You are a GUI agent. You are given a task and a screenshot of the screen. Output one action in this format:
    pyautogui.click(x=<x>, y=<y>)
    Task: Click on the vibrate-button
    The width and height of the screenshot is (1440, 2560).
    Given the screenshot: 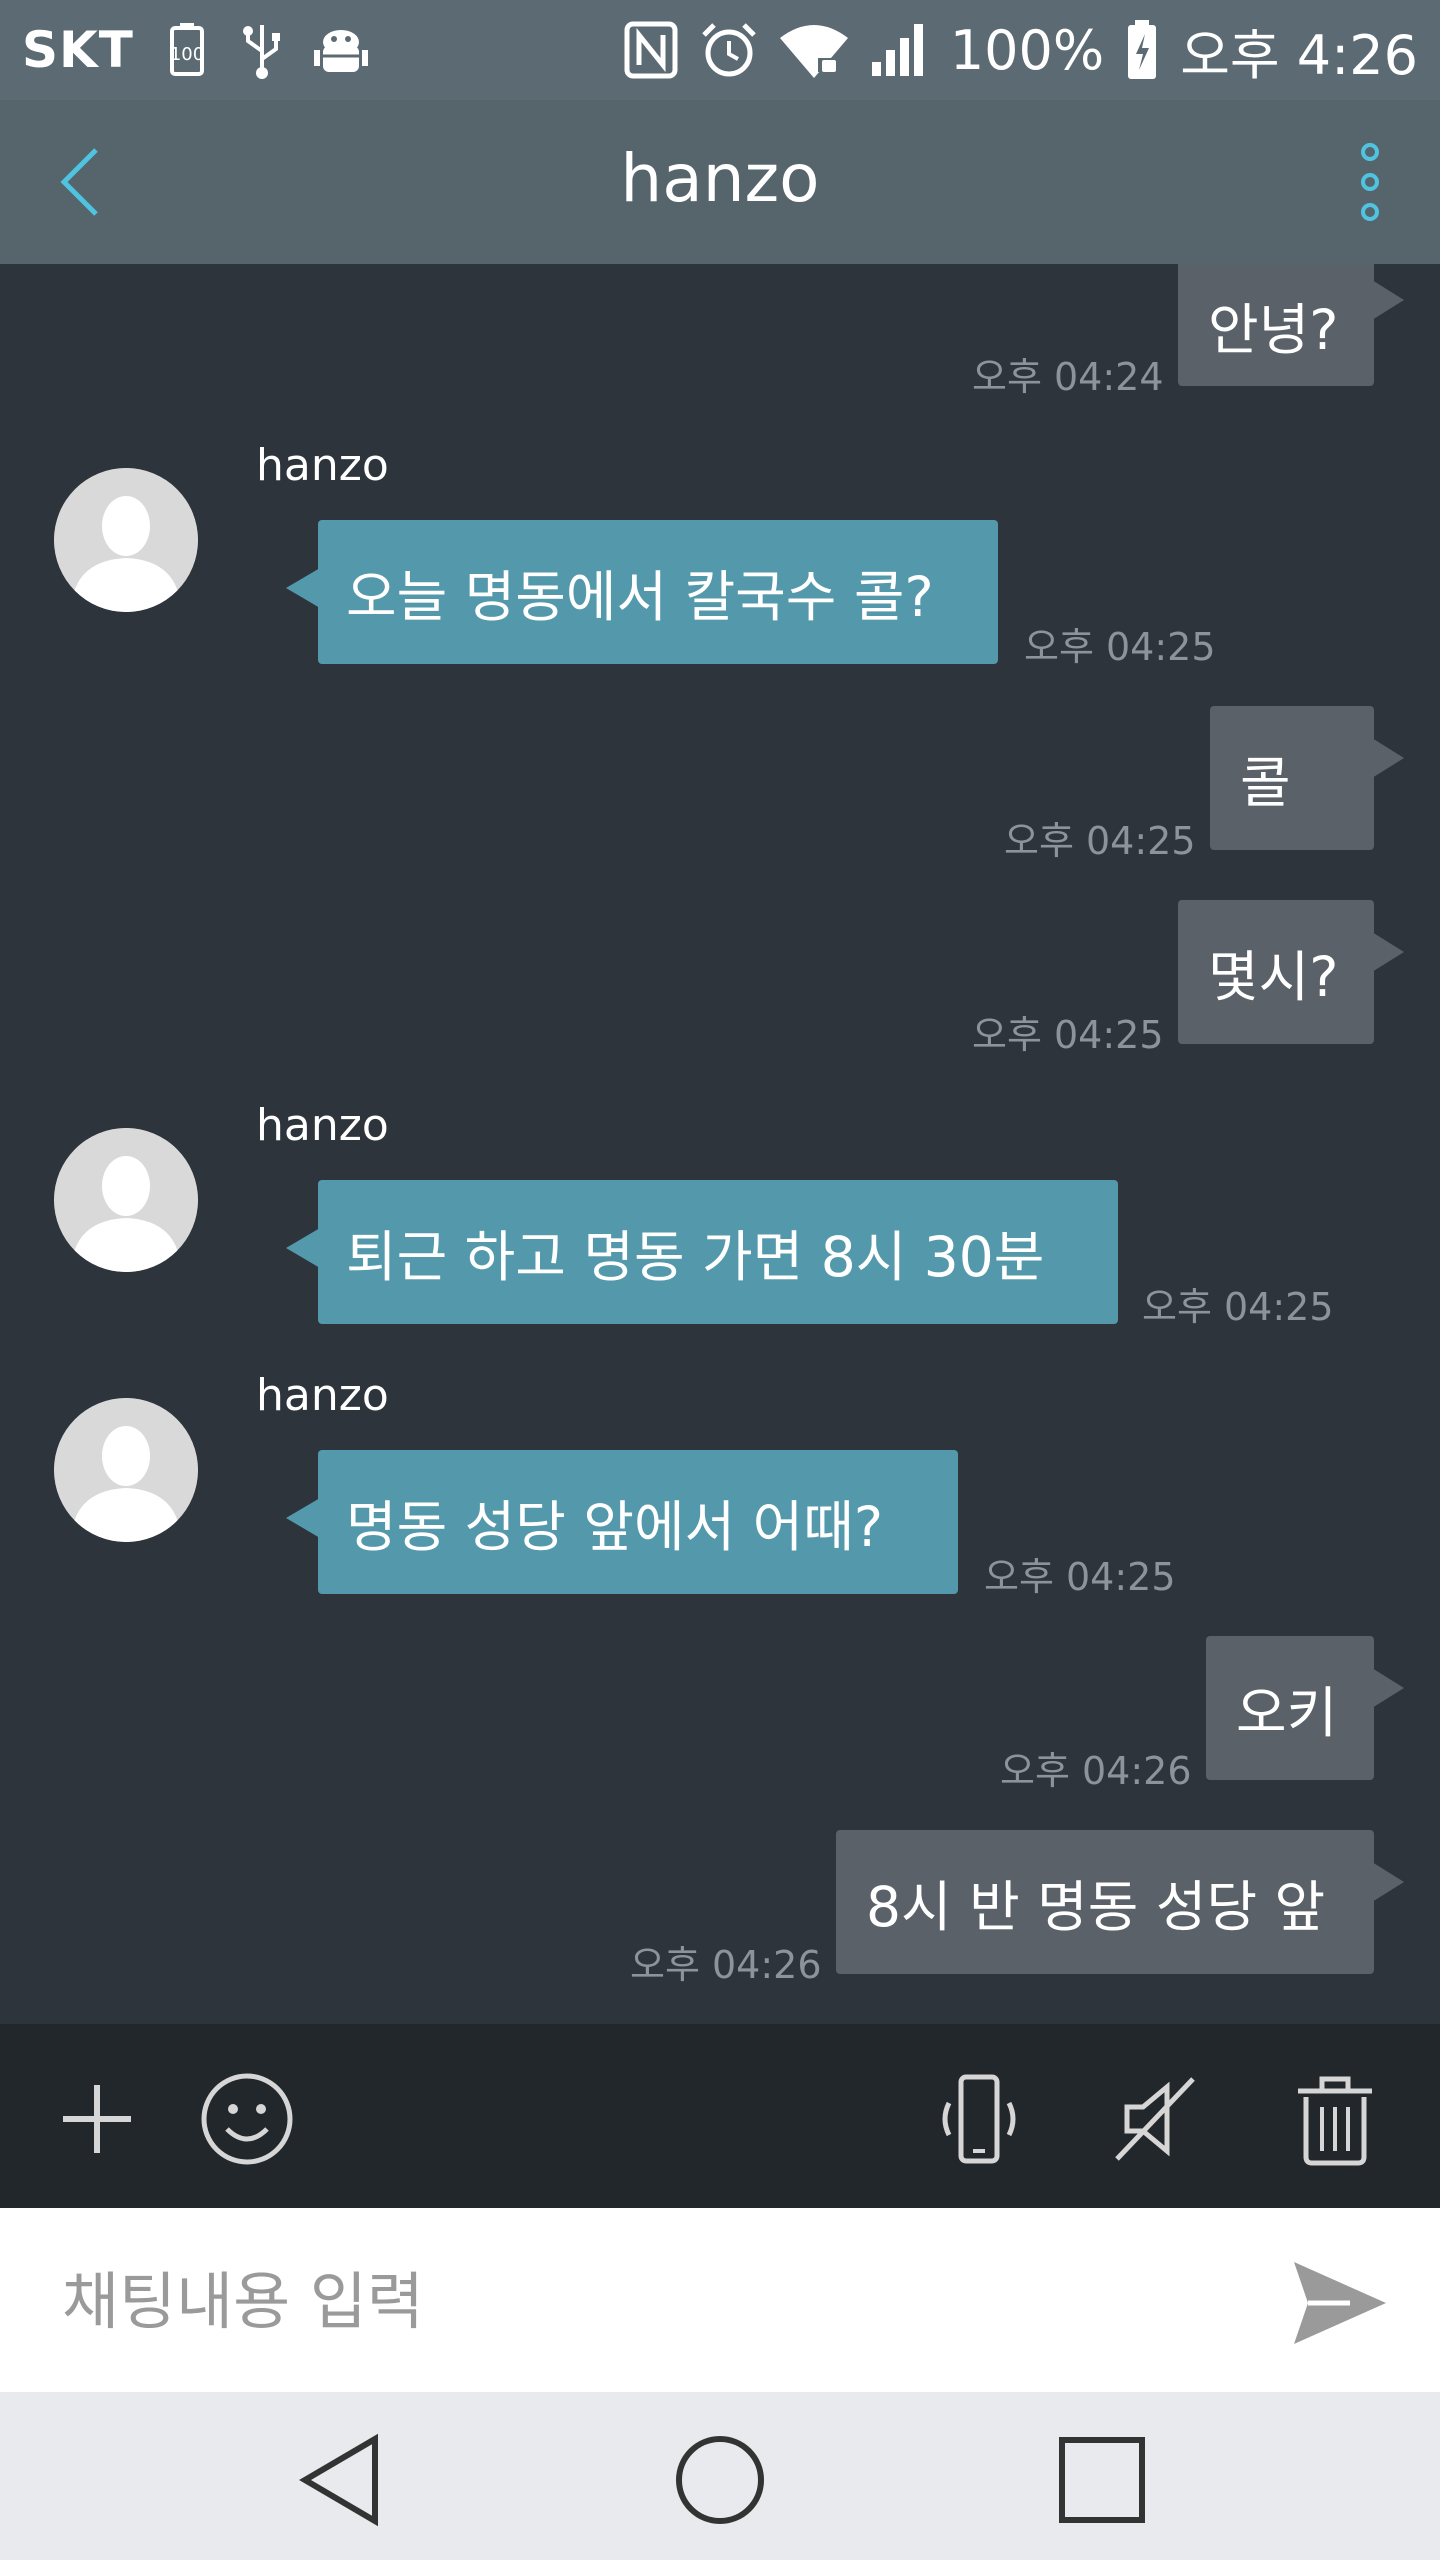 What is the action you would take?
    pyautogui.click(x=979, y=2119)
    